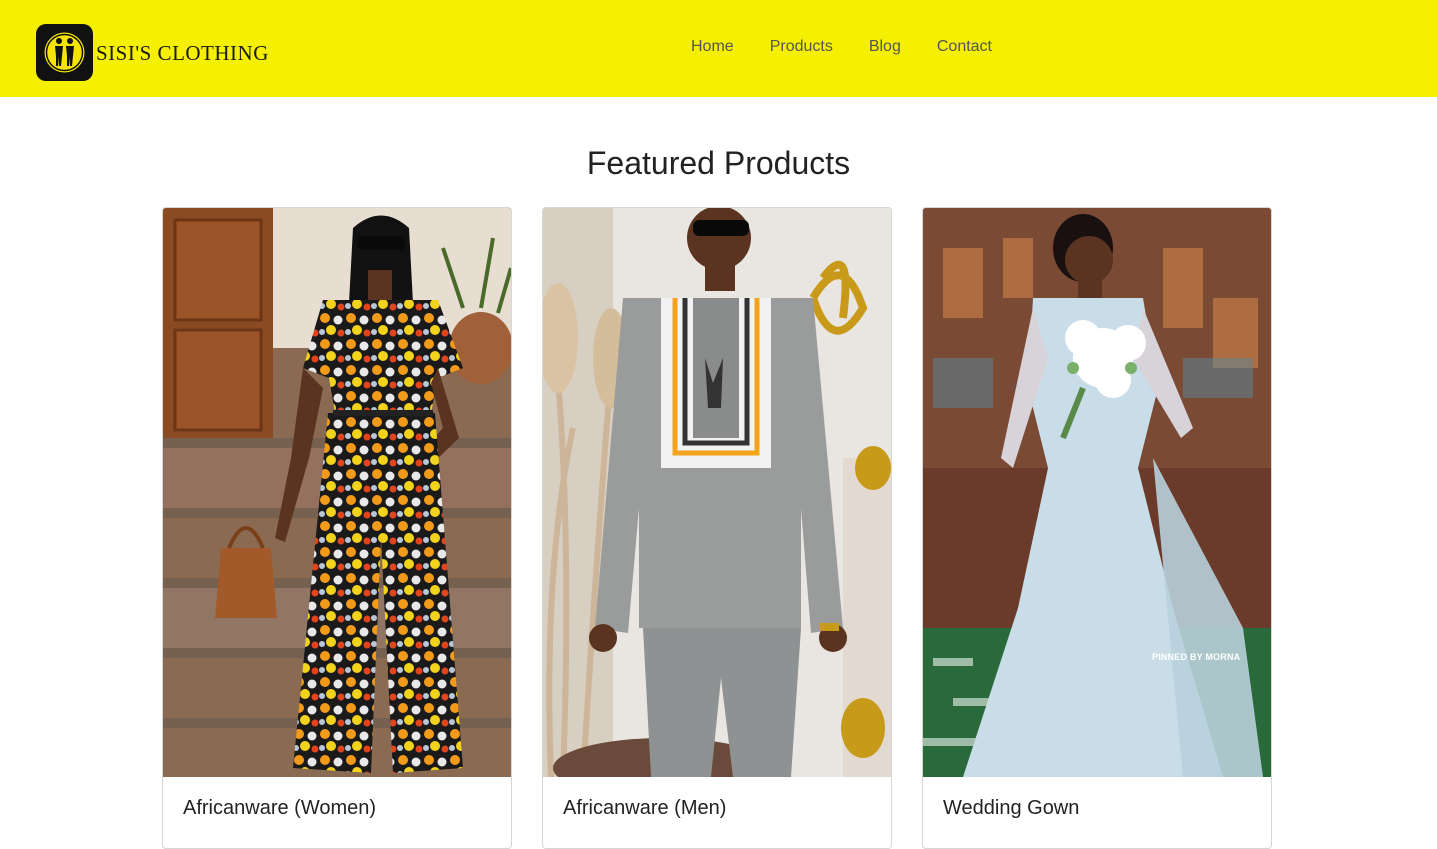 The height and width of the screenshot is (849, 1437). I want to click on logo-couple-icon, so click(64, 52).